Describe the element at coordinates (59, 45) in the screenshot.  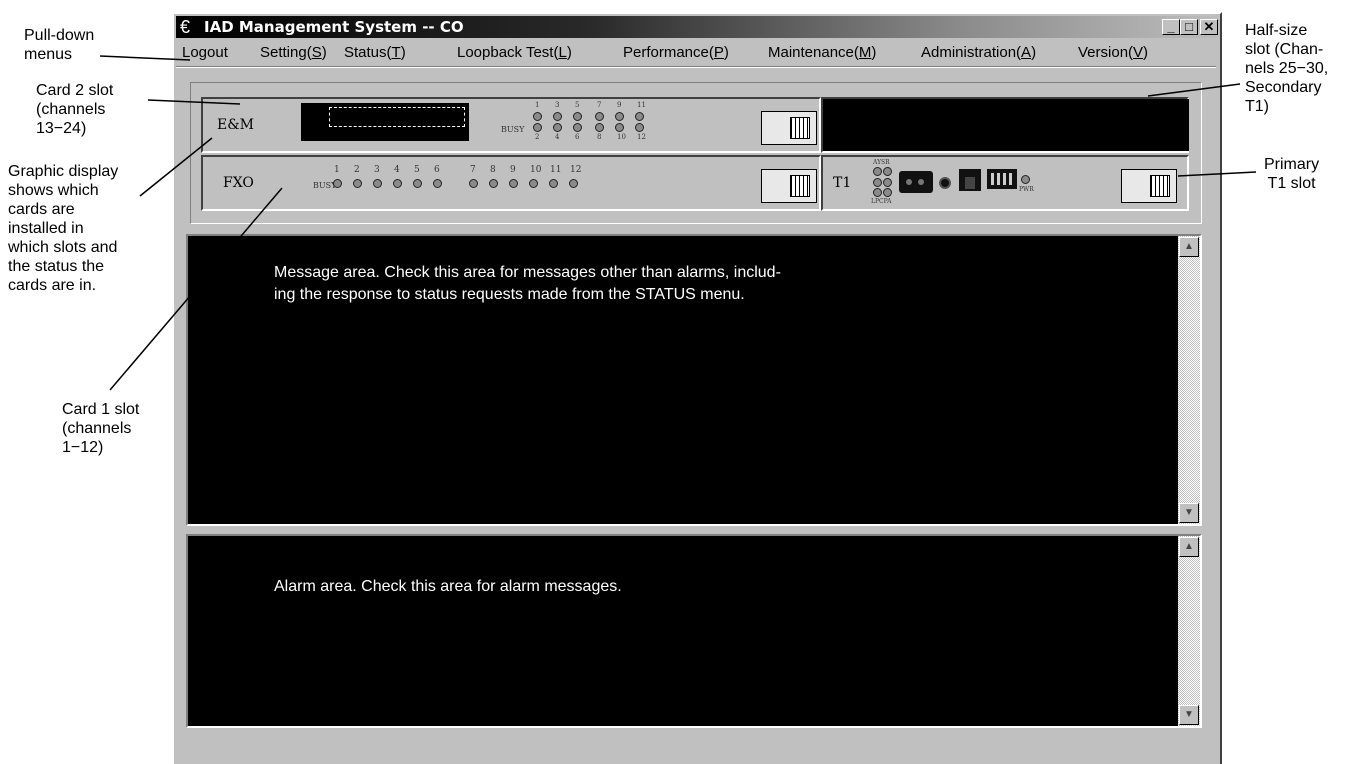
I see `callout-pulldown-menus: Pull-down menus` at that location.